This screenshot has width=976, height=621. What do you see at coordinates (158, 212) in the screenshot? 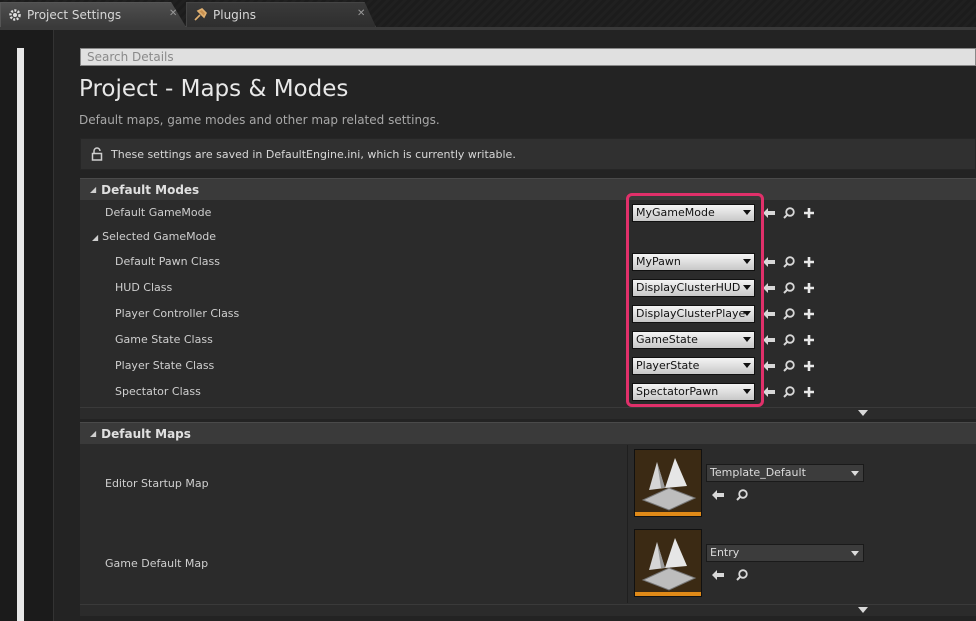
I see `property-label: Default GameMode` at bounding box center [158, 212].